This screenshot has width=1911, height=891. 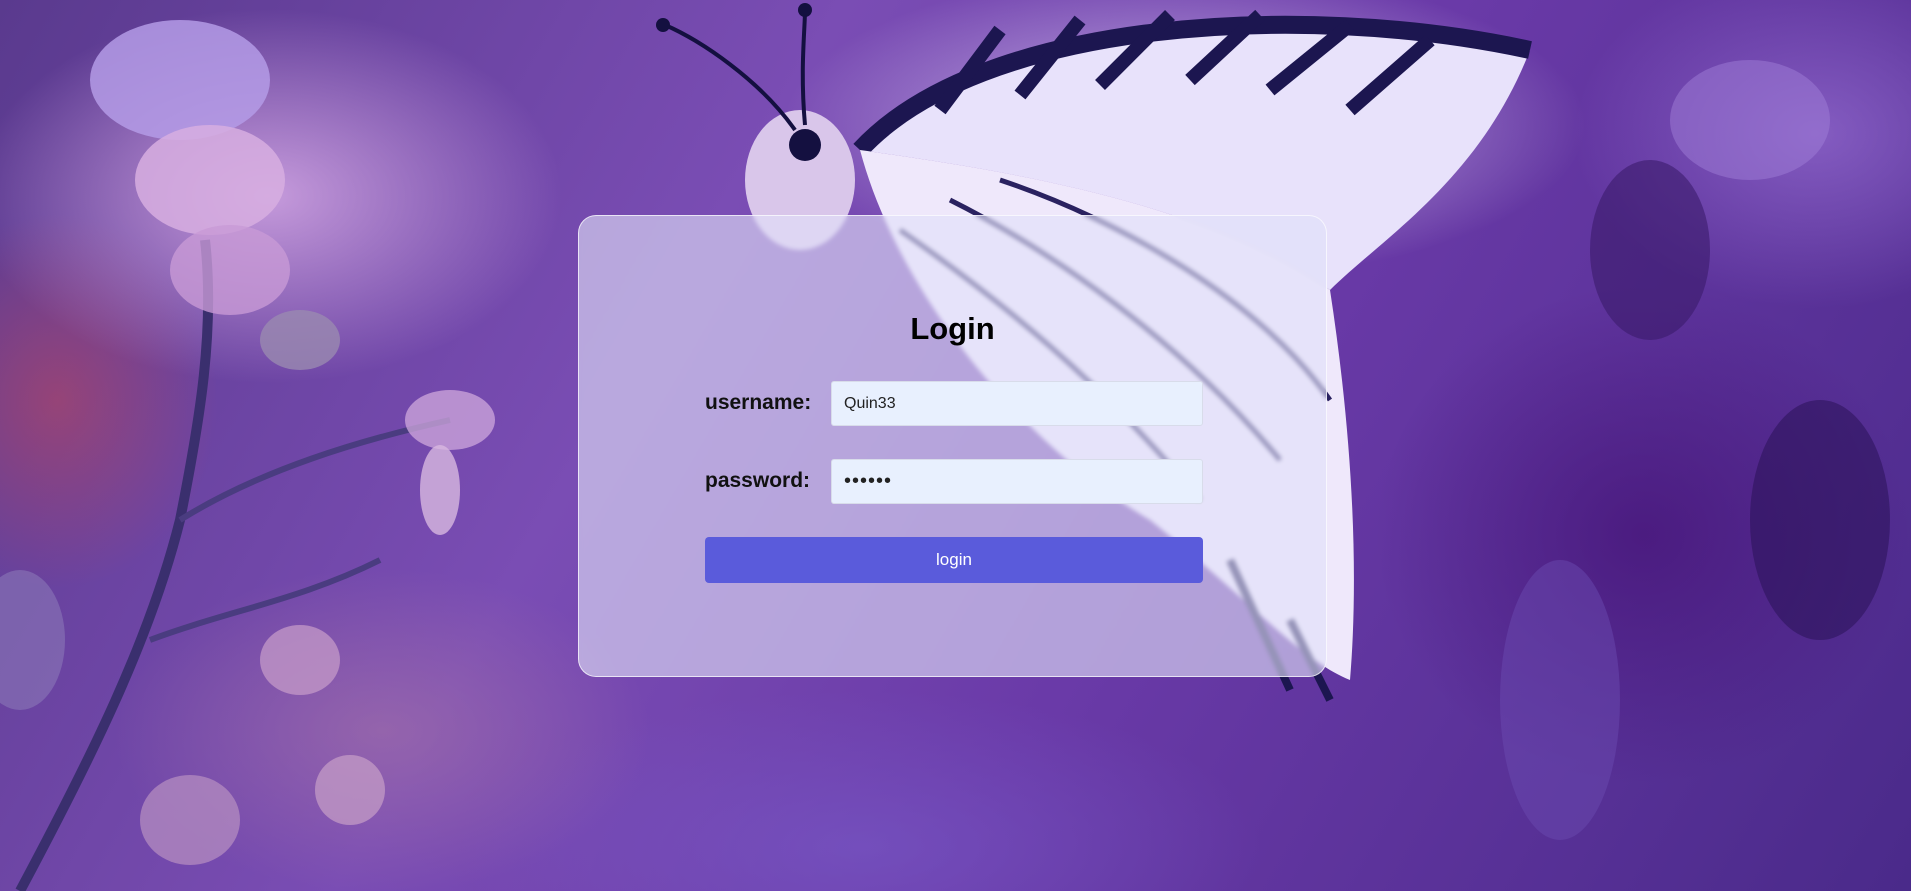 I want to click on username-label: username:, so click(x=758, y=402).